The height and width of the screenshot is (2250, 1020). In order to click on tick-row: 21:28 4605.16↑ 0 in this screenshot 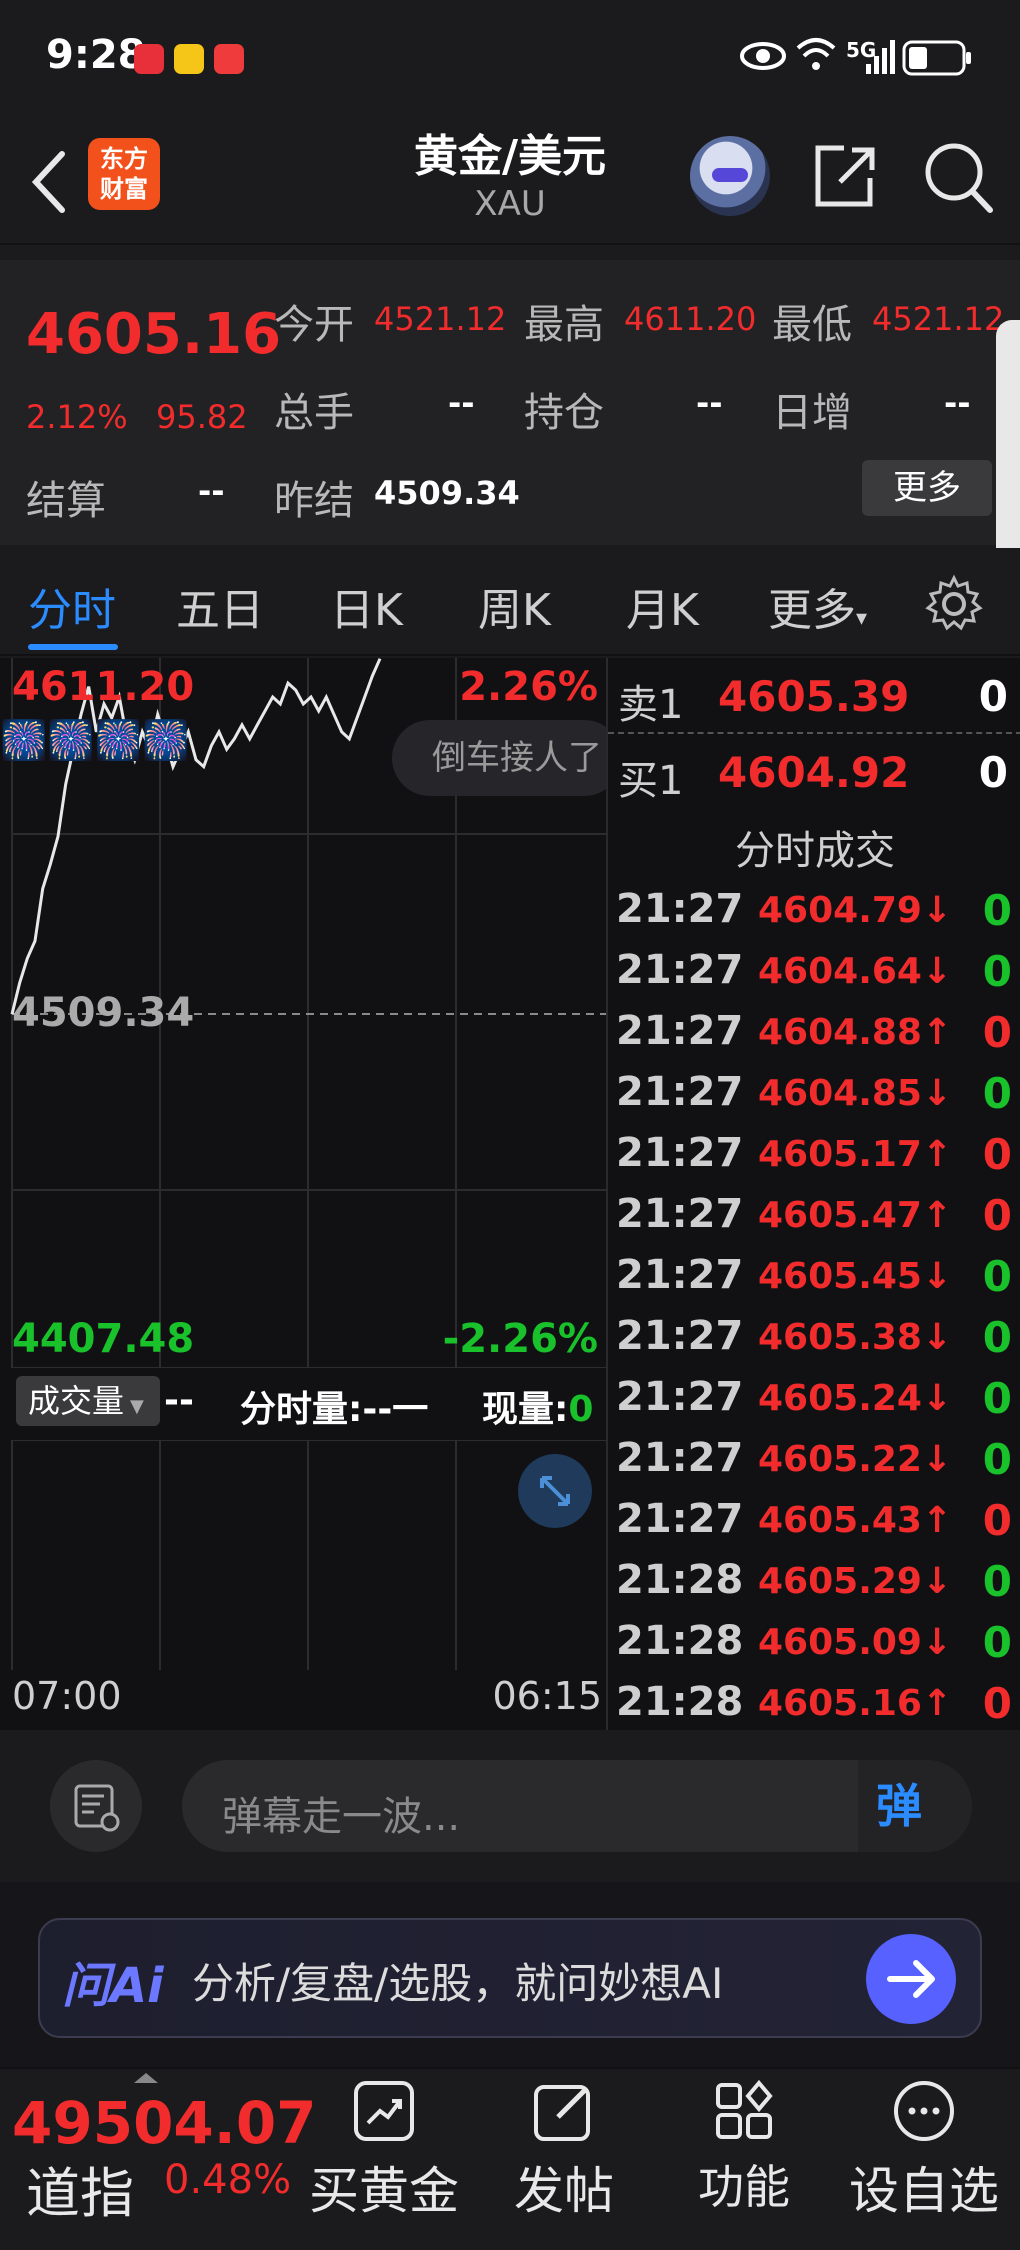, I will do `click(814, 1709)`.